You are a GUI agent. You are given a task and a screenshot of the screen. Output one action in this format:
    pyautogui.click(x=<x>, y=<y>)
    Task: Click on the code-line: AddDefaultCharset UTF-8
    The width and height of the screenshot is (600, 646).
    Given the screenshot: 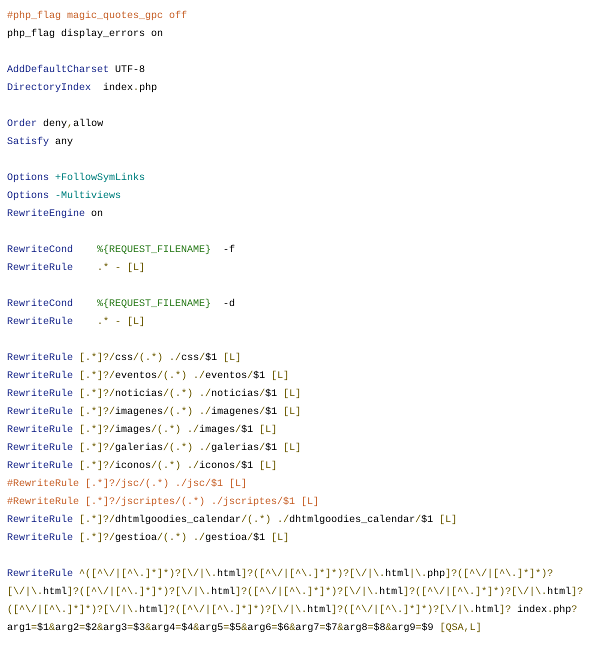 What is the action you would take?
    pyautogui.click(x=76, y=71)
    